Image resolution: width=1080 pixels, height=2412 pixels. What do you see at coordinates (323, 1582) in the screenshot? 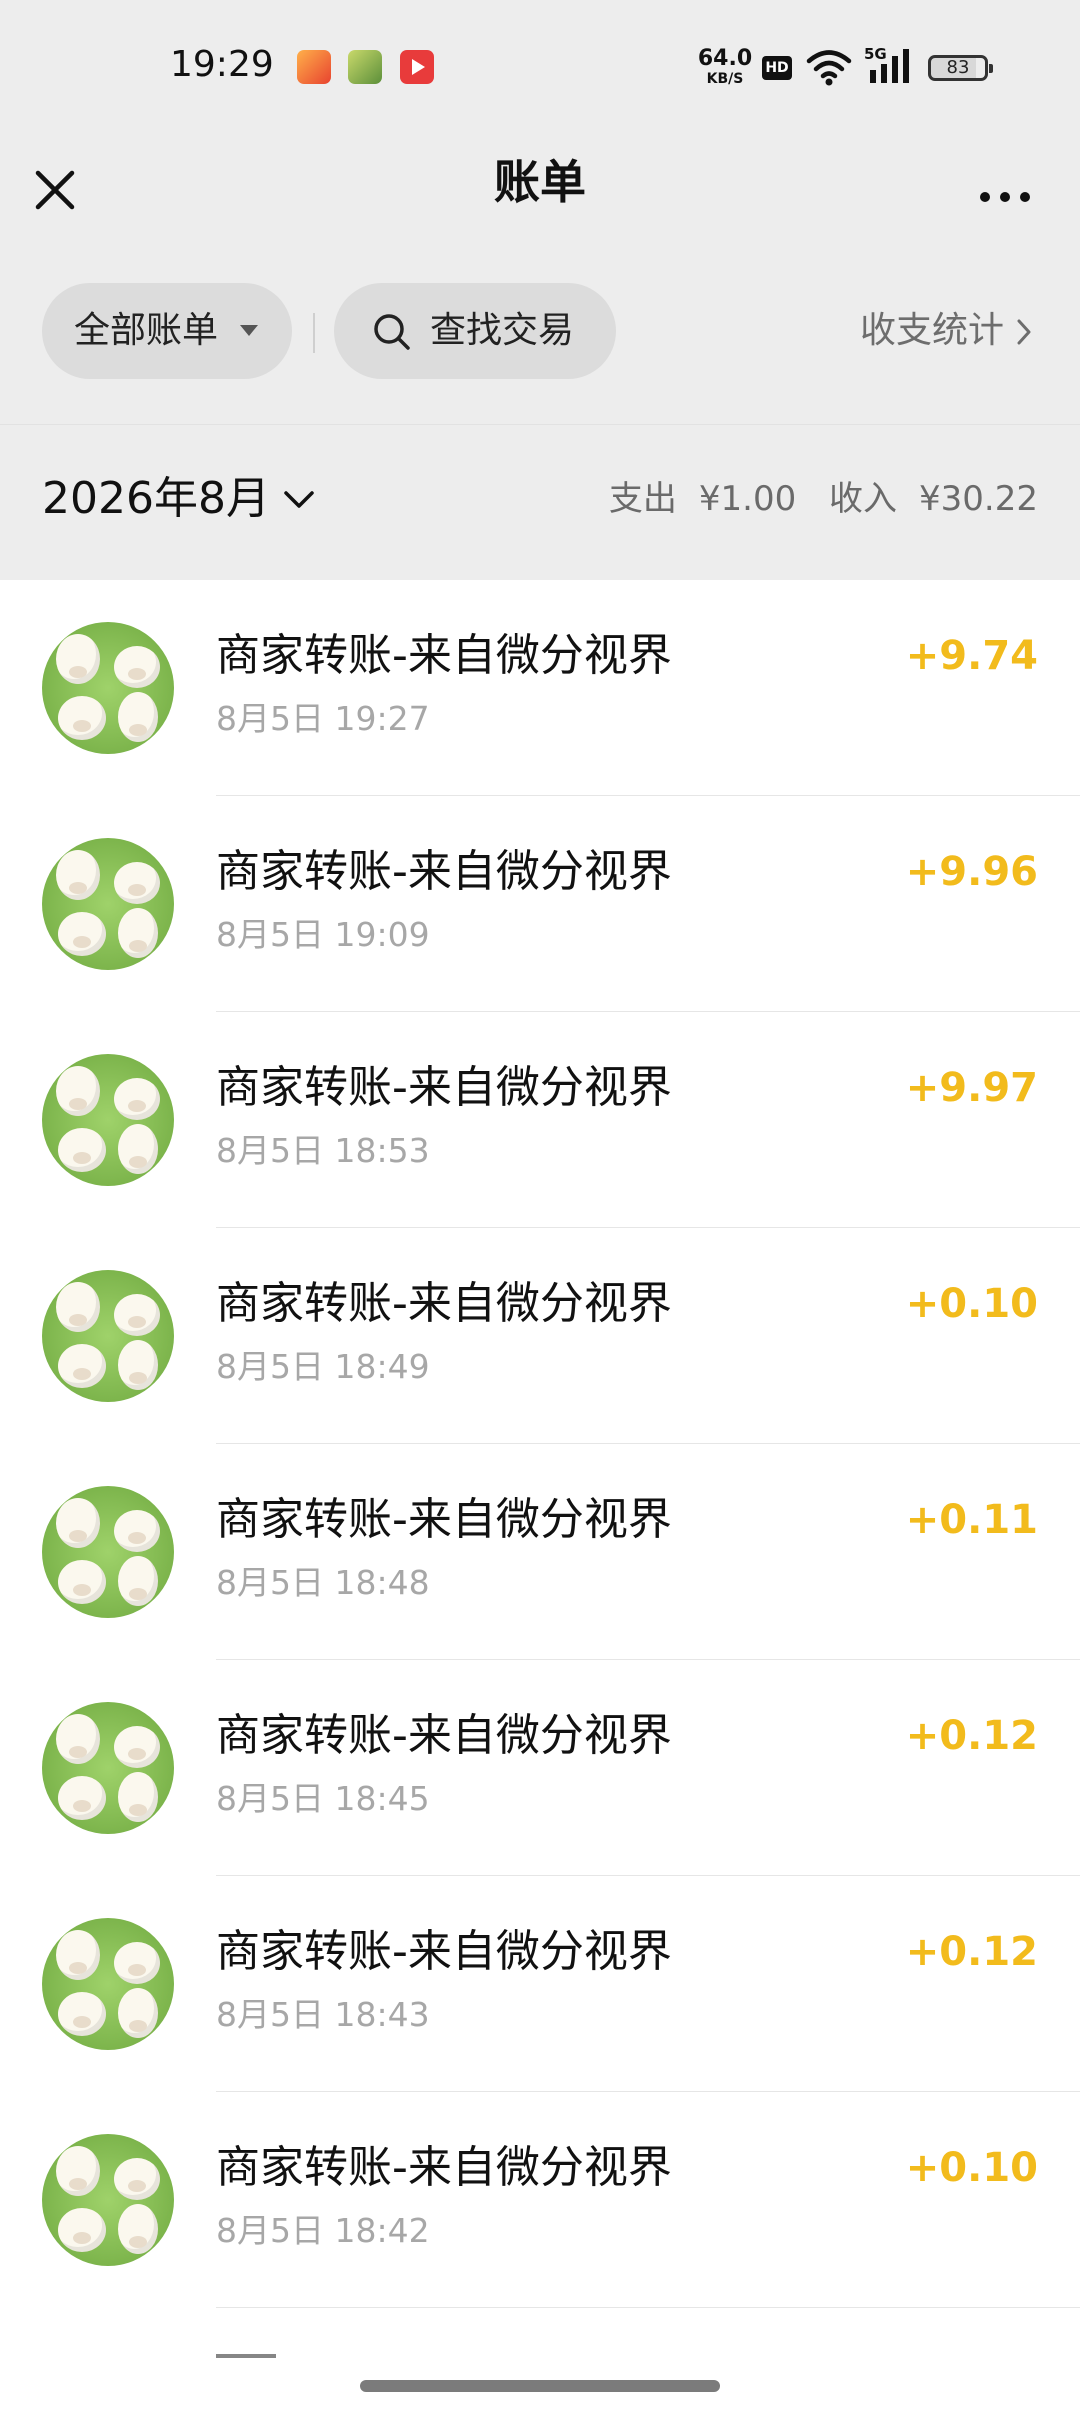
I see `bill-time: 8月5日 18:48` at bounding box center [323, 1582].